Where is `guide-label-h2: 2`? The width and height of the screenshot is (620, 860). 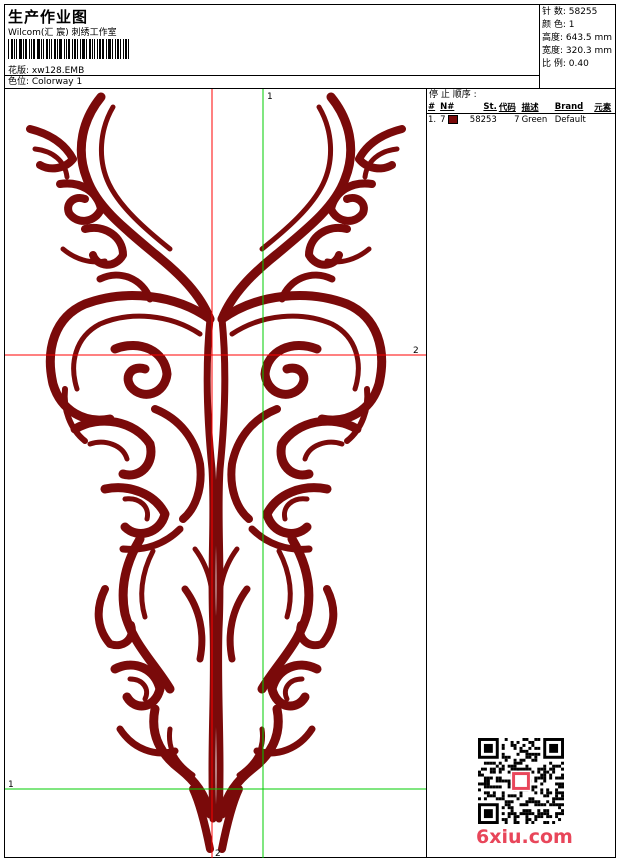
guide-label-h2: 2 is located at coordinates (416, 351).